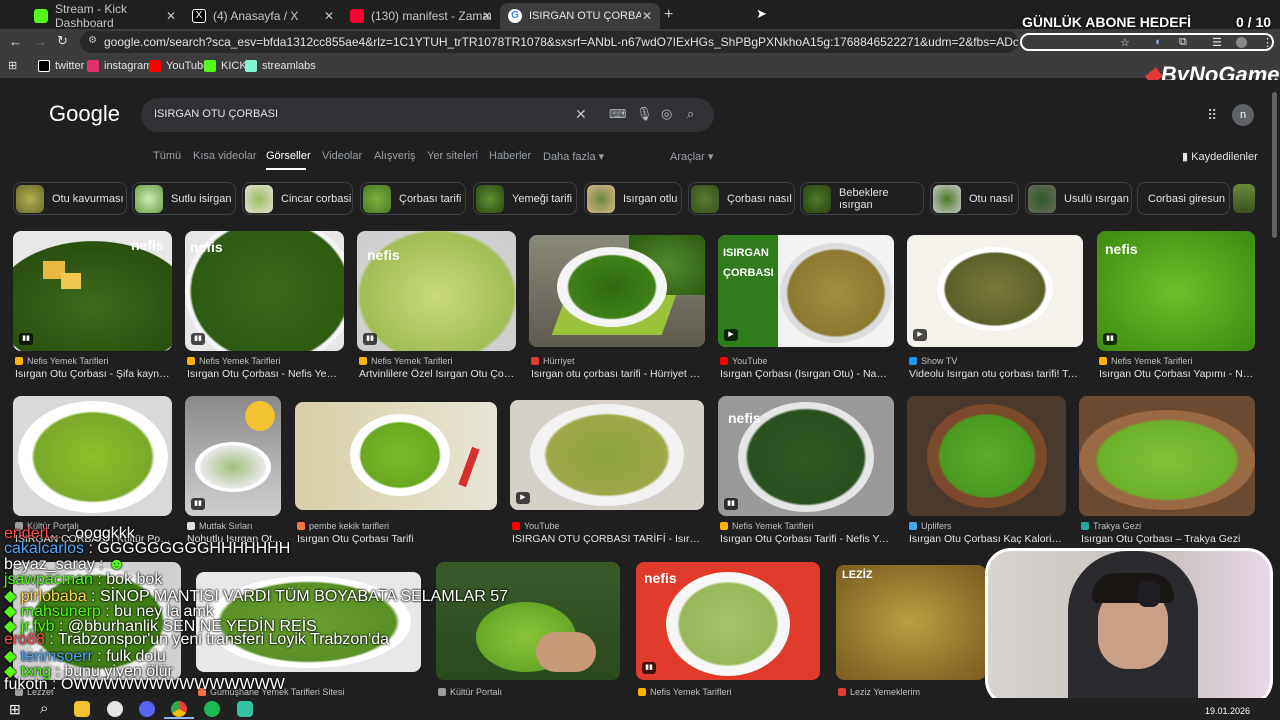 Image resolution: width=1280 pixels, height=720 pixels. What do you see at coordinates (397, 539) in the screenshot?
I see `result-title: Isırgan Otu Çorbası Tarifi` at bounding box center [397, 539].